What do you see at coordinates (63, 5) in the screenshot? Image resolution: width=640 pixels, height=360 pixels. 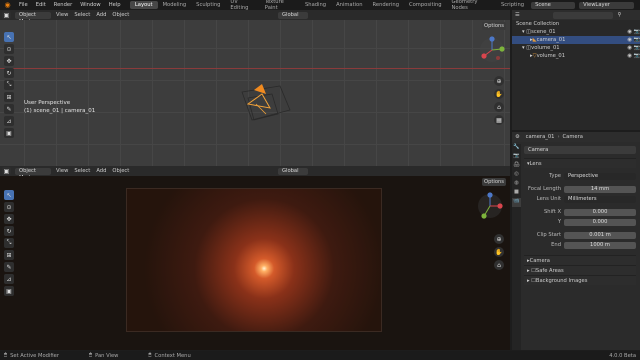 I see `menu-render: Render` at bounding box center [63, 5].